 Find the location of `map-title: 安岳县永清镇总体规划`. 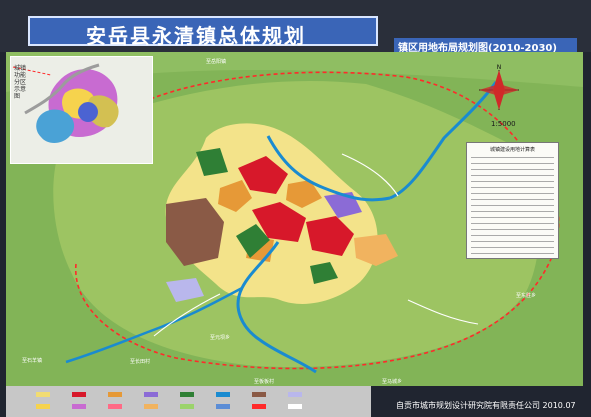

map-title: 安岳县永清镇总体规划 is located at coordinates (196, 36).